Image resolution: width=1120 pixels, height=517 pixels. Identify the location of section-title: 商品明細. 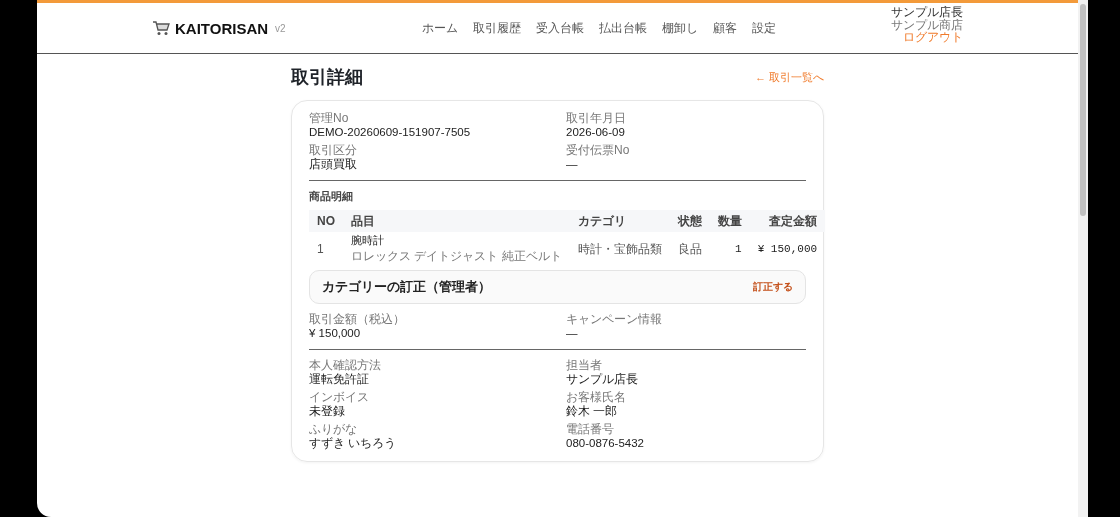
(331, 196).